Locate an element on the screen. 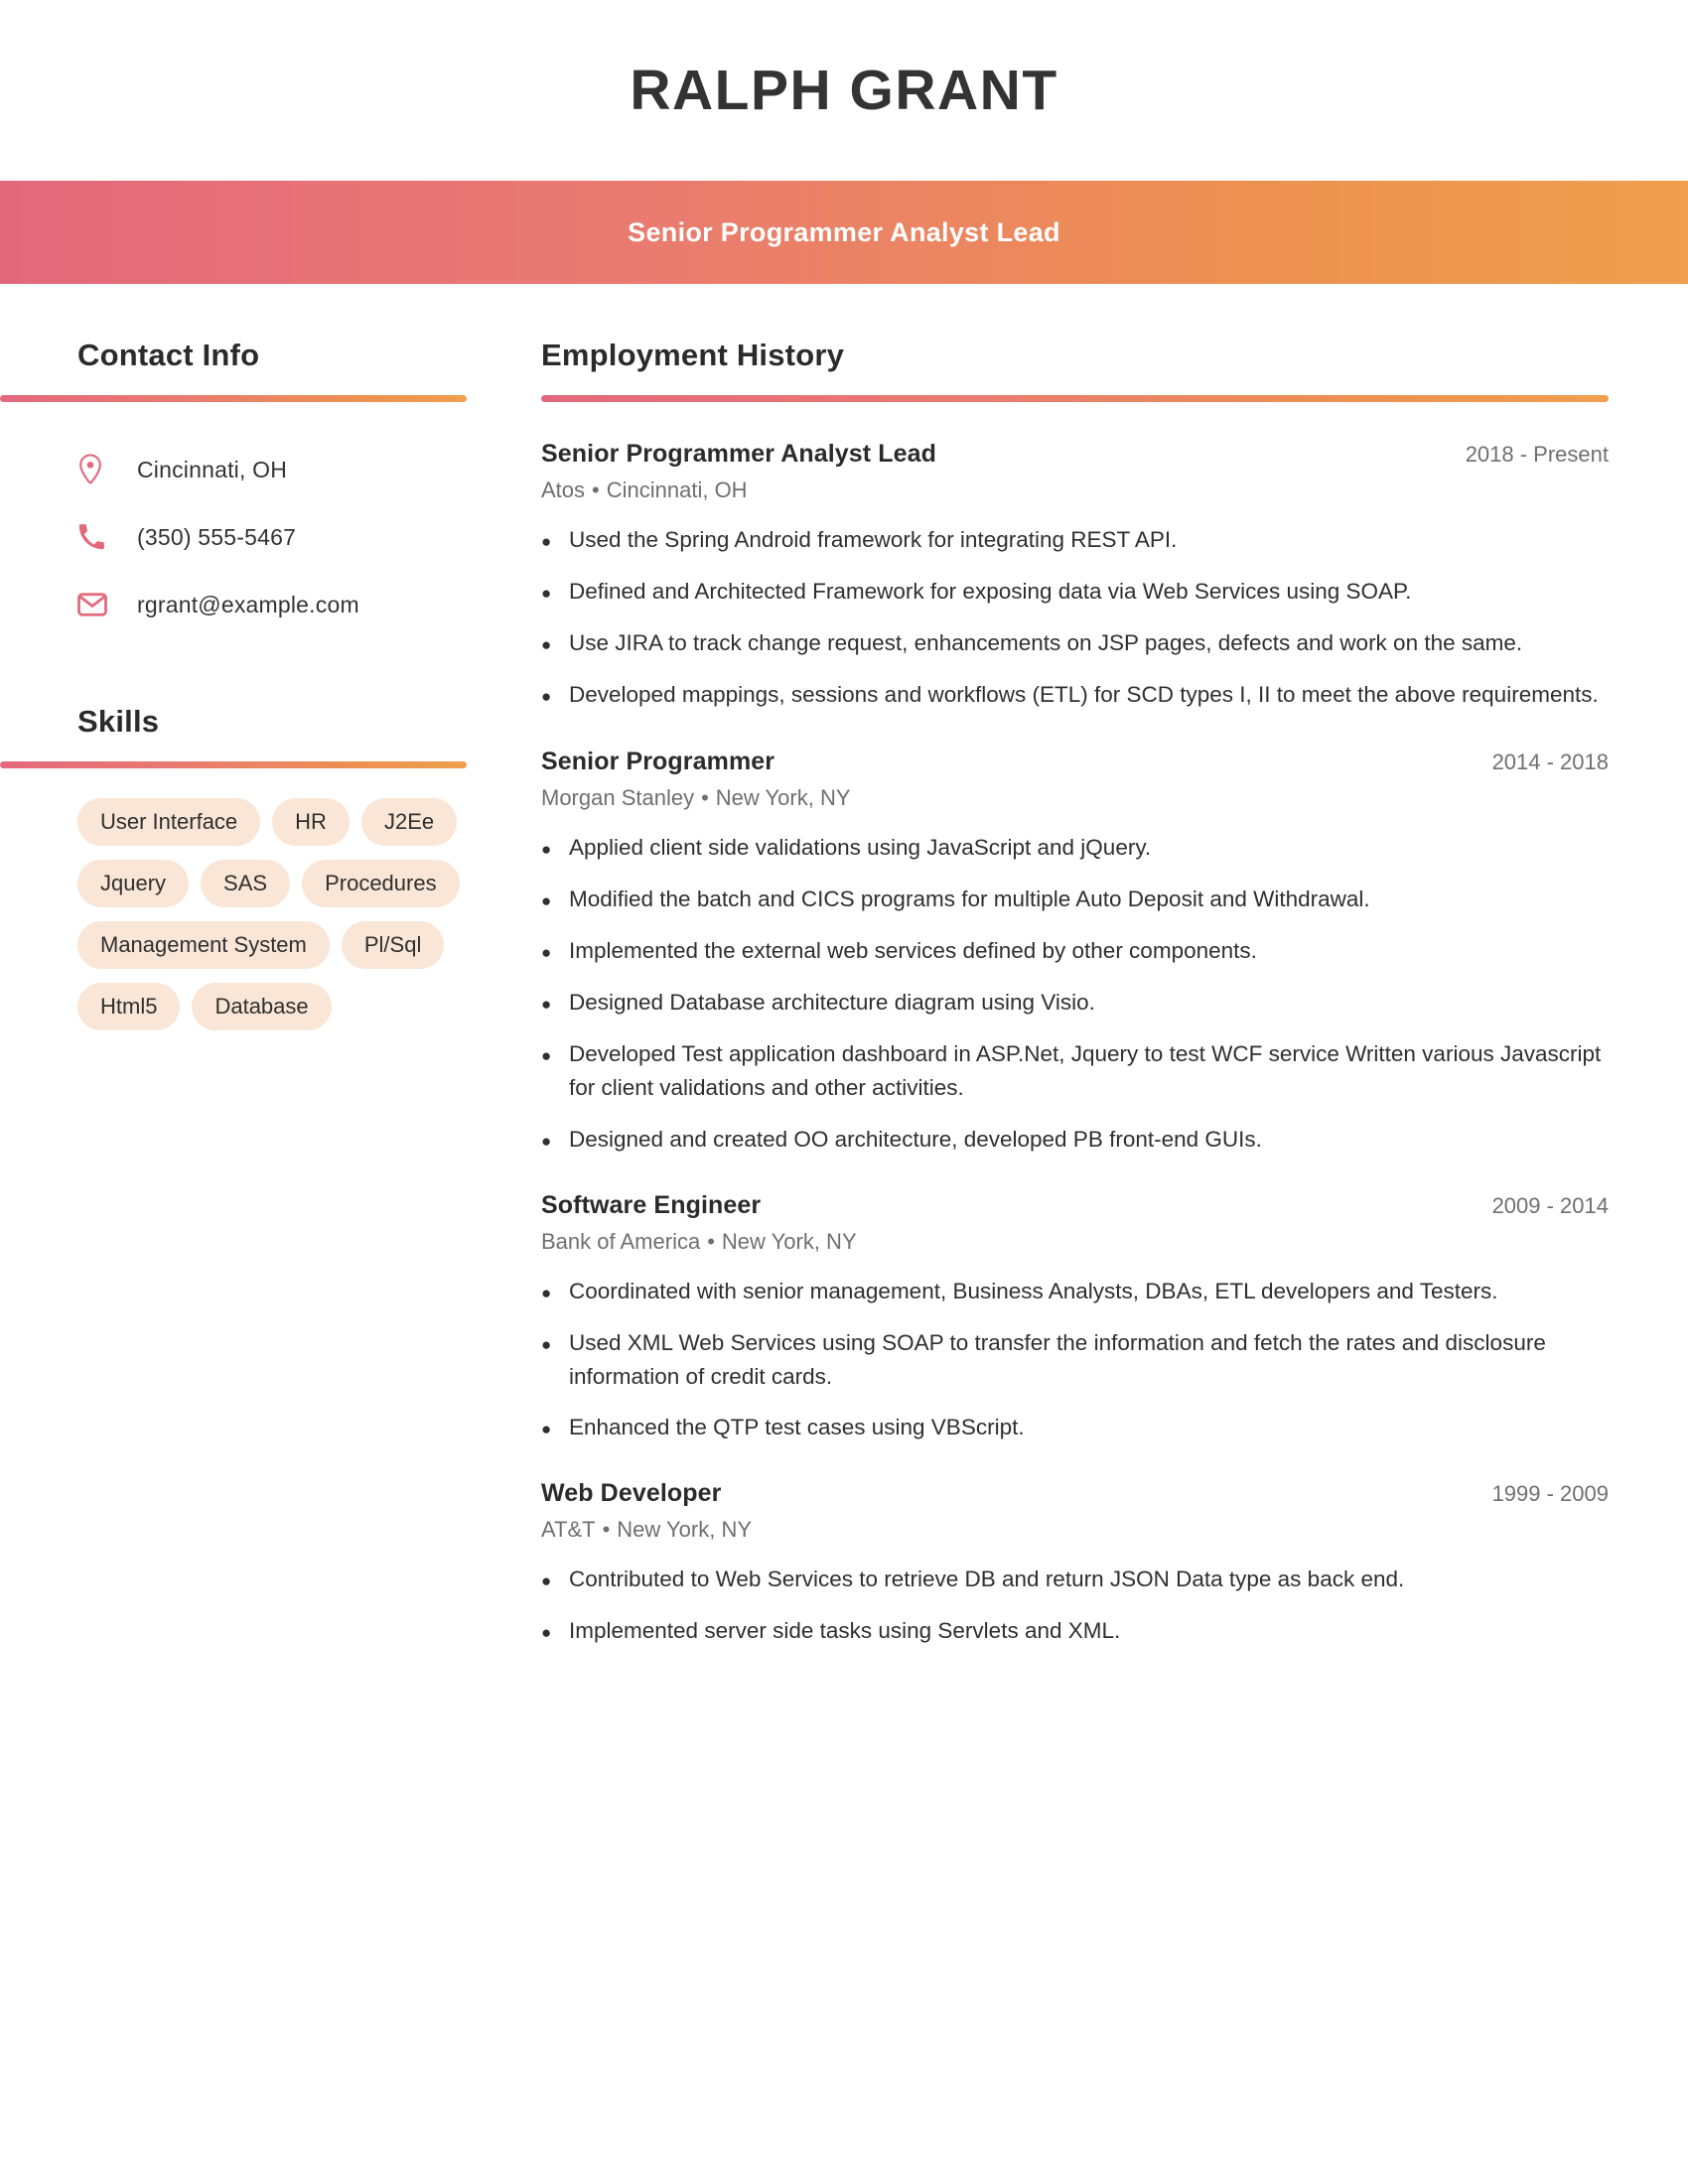 This screenshot has width=1688, height=2184. job-location: New York, NY is located at coordinates (783, 797).